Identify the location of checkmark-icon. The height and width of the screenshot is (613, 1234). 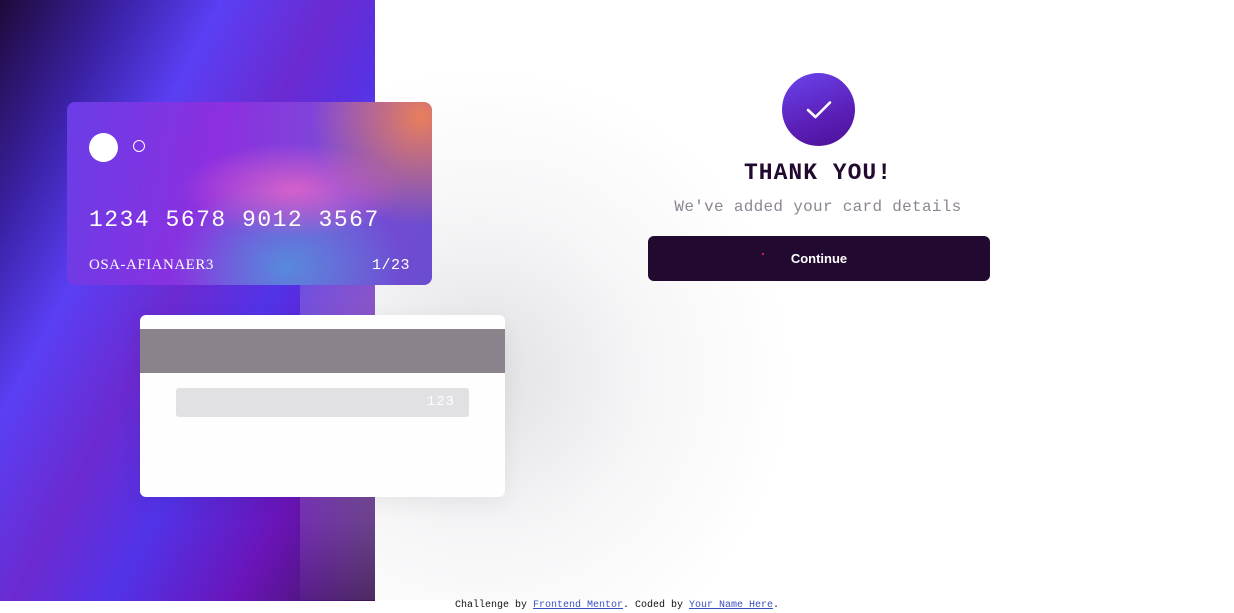
(818, 109).